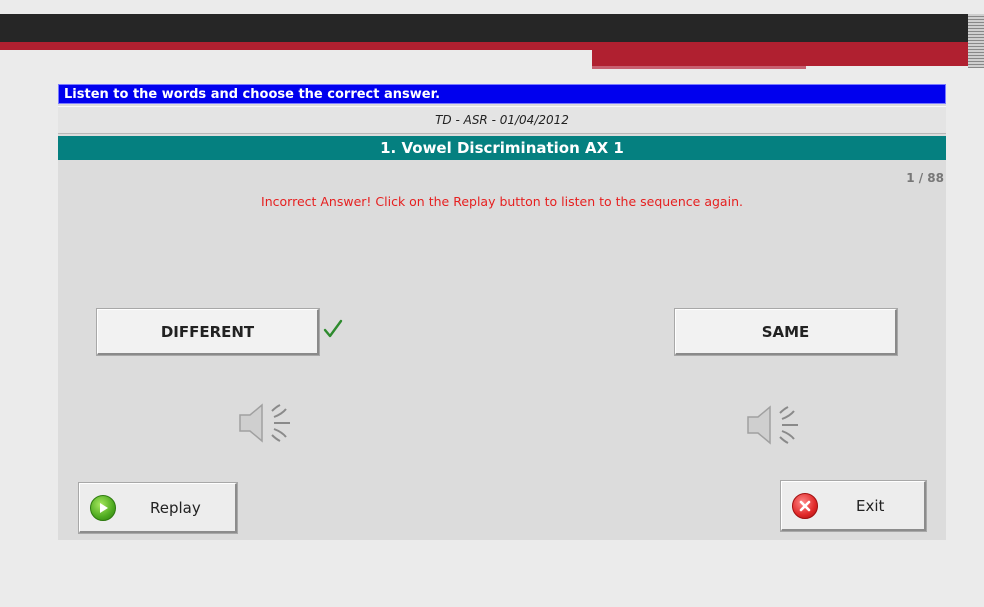 Image resolution: width=984 pixels, height=607 pixels. What do you see at coordinates (853, 506) in the screenshot?
I see `exit-button: Exit` at bounding box center [853, 506].